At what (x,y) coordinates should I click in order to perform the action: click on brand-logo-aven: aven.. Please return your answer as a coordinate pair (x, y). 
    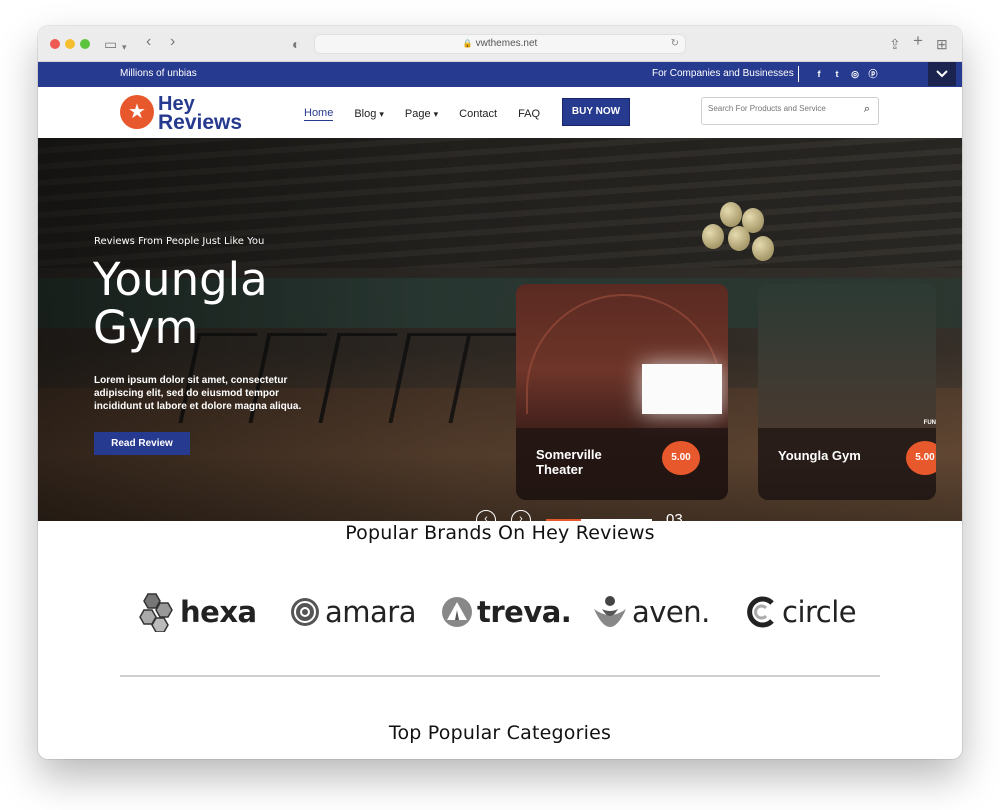
    Looking at the image, I should click on (651, 612).